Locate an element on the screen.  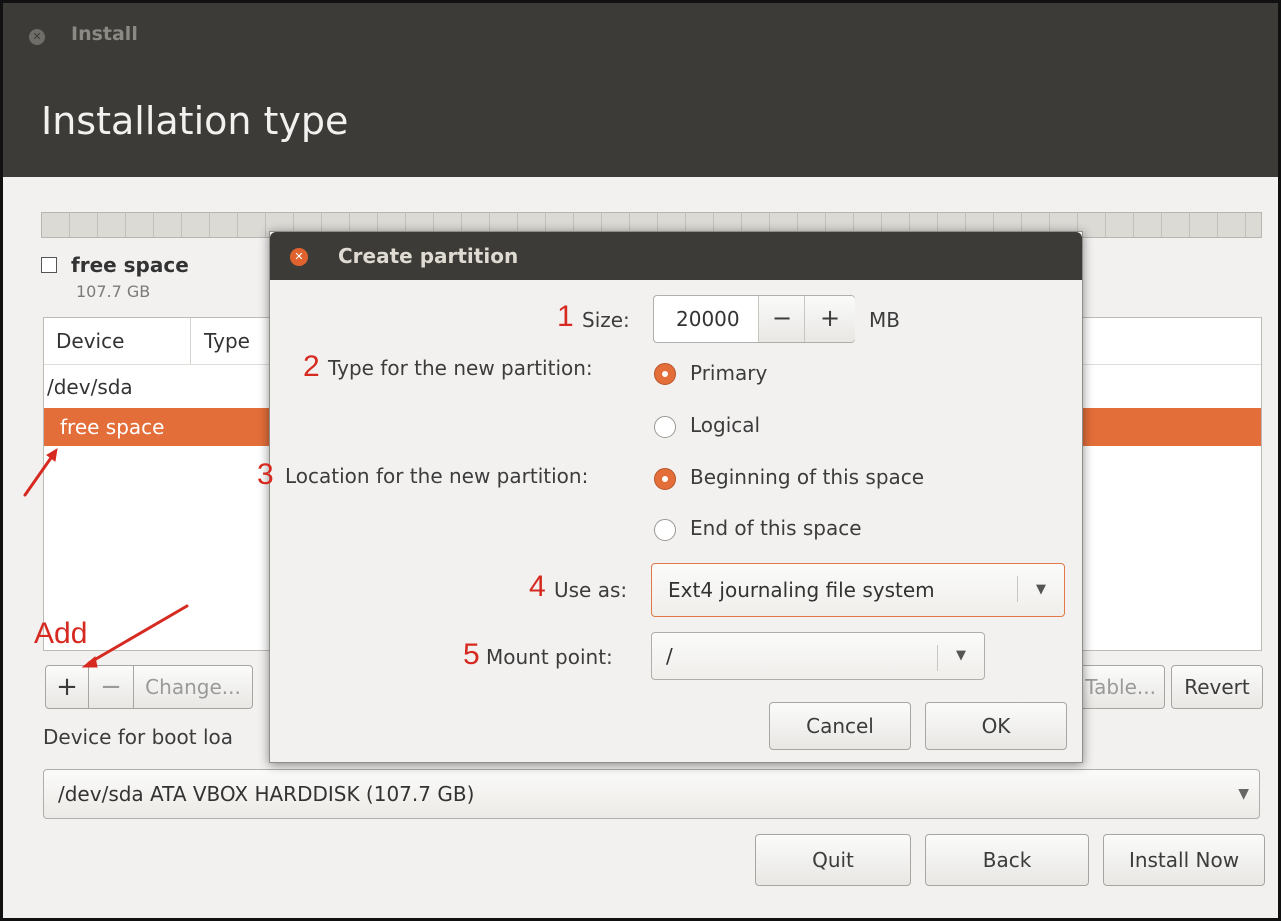
arrow-to-add-button is located at coordinates (138, 634).